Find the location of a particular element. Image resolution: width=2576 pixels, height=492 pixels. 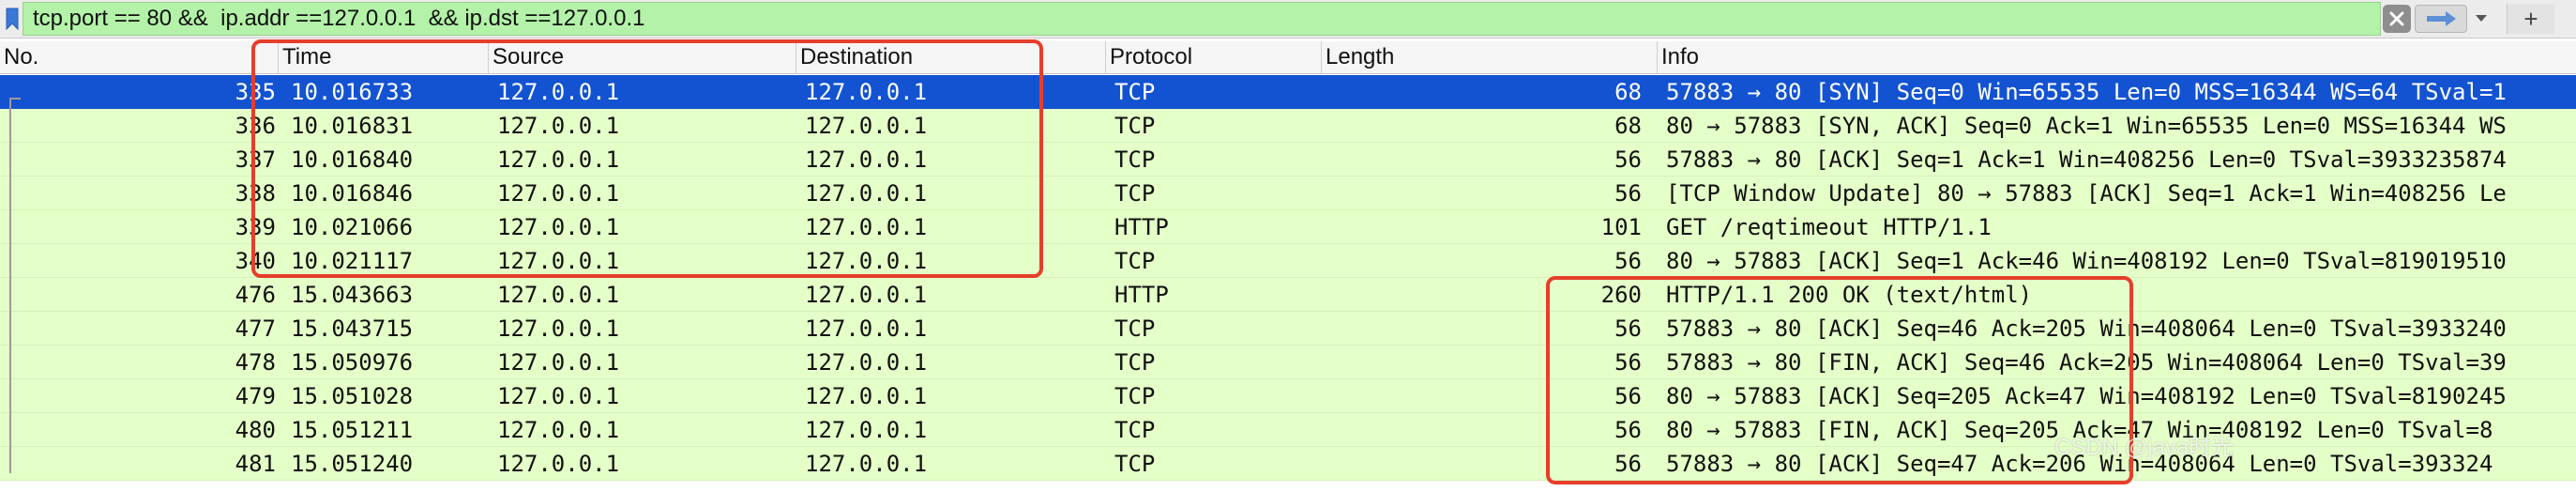

arrow-right-icon is located at coordinates (2441, 18).